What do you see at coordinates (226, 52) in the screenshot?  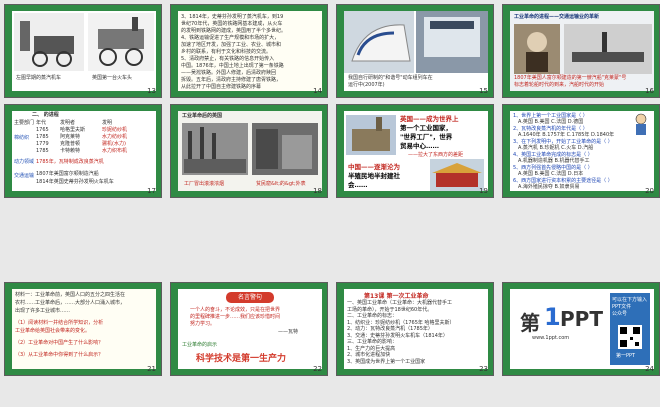 I see `text-line: 乡村的联系，有利于文化和科技的交流。` at bounding box center [226, 52].